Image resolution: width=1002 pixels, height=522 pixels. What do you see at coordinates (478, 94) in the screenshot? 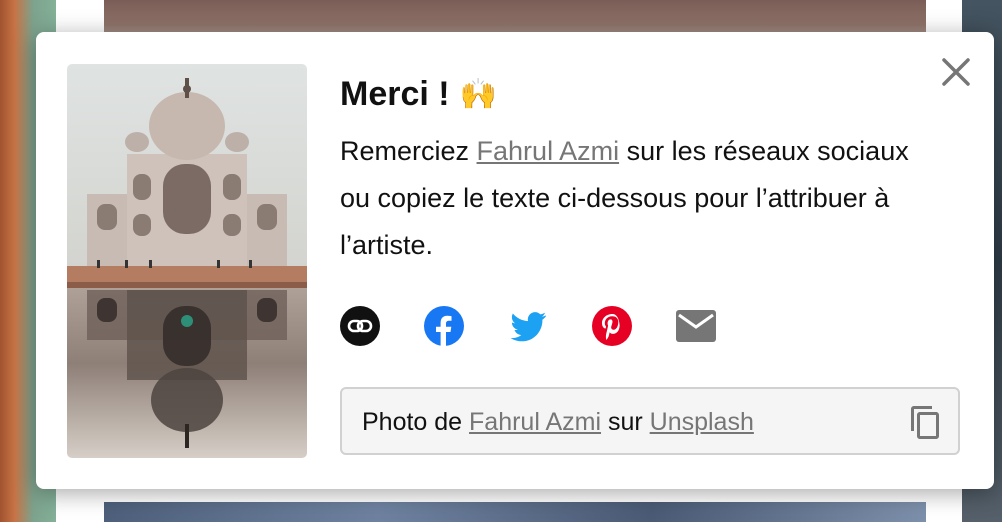
I see `raising-hands-emoji: 🙌` at bounding box center [478, 94].